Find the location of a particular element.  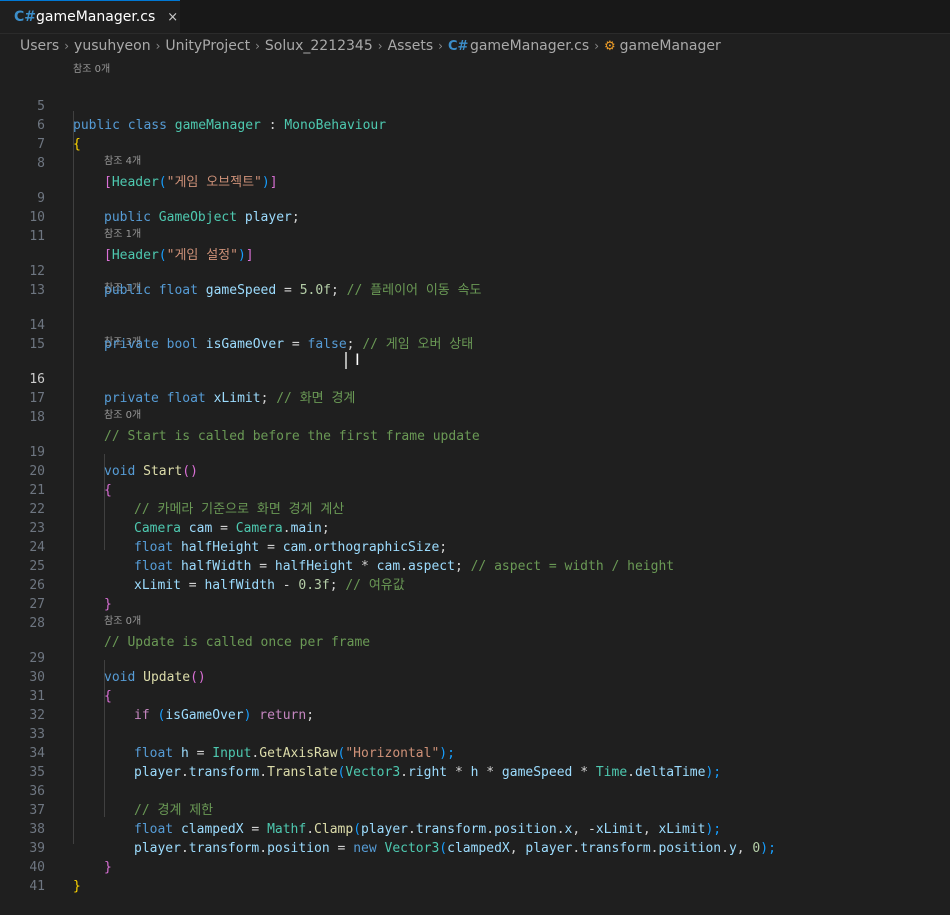

close-icon: × is located at coordinates (172, 17).